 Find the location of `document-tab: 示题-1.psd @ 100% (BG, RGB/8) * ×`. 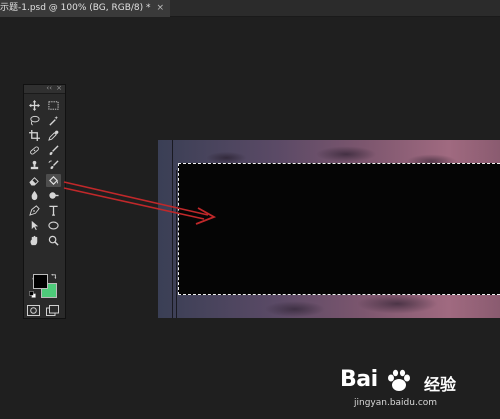

document-tab: 示题-1.psd @ 100% (BG, RGB/8) * × is located at coordinates (85, 8).